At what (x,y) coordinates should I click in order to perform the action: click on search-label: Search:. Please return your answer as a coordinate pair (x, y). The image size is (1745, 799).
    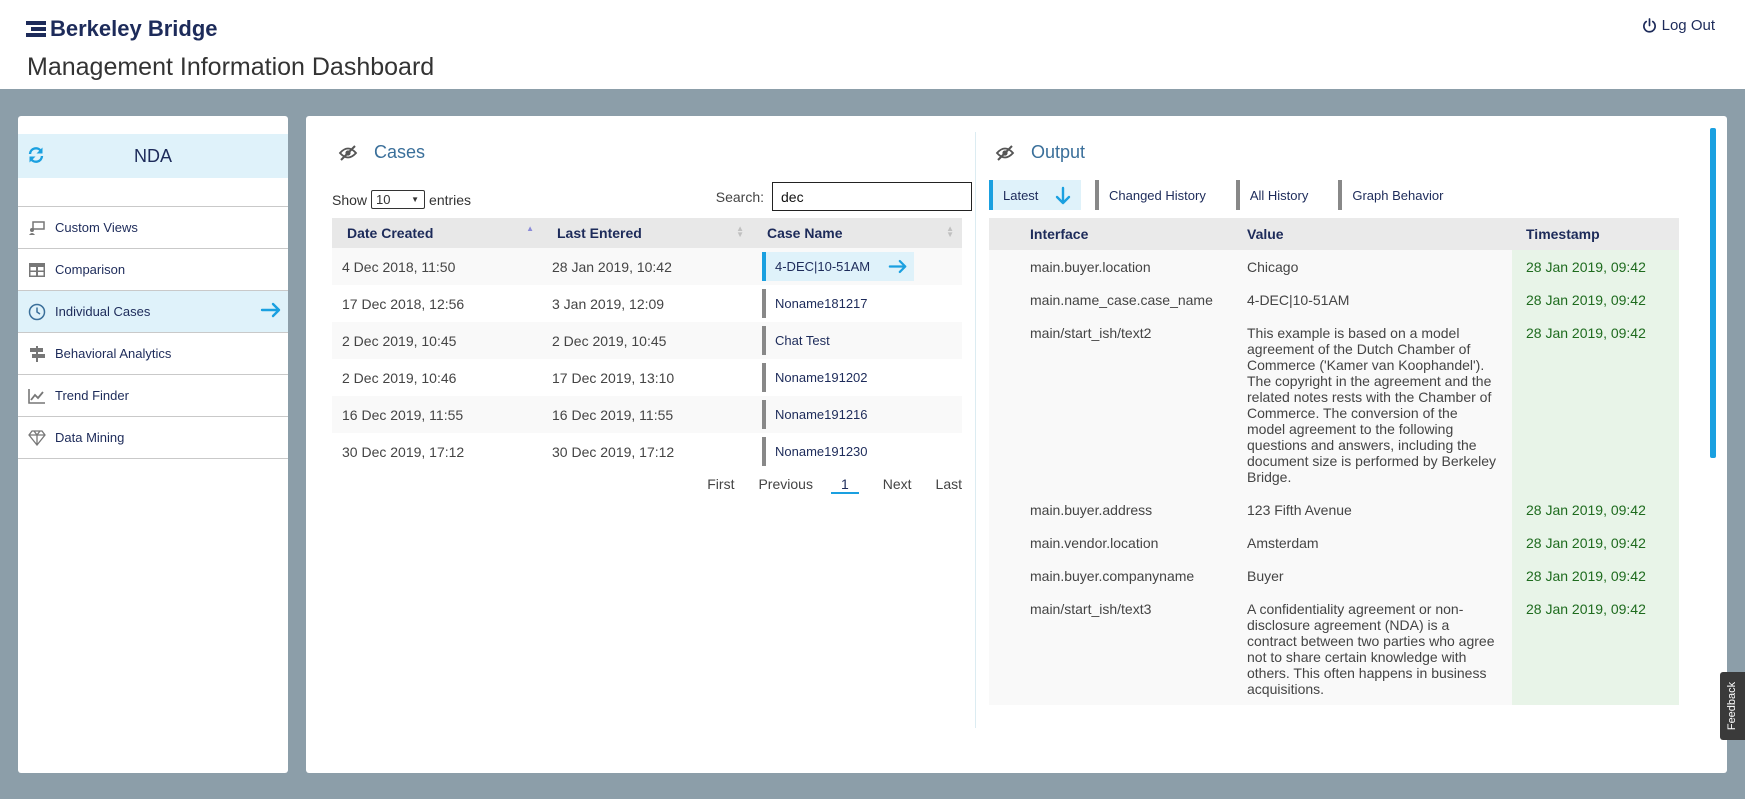
    Looking at the image, I should click on (739, 196).